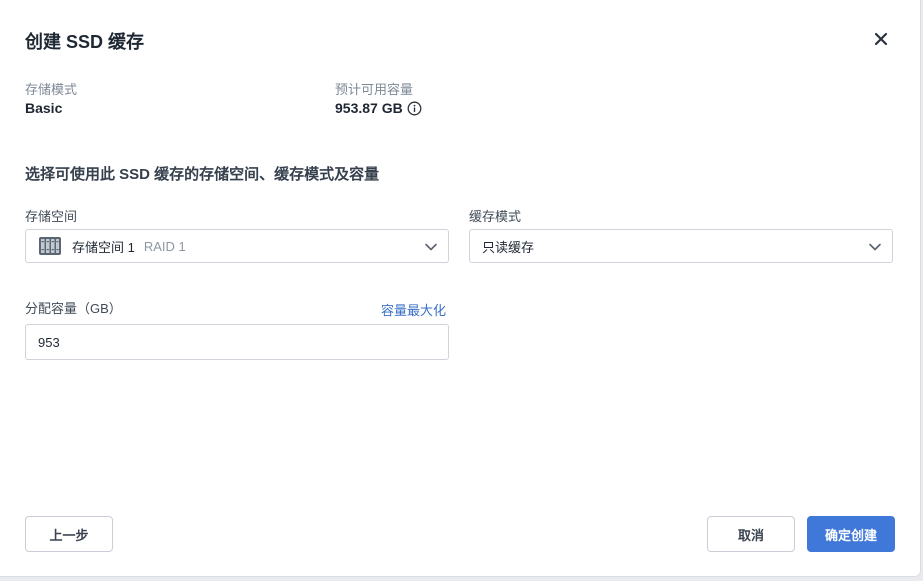 This screenshot has width=923, height=581. What do you see at coordinates (164, 246) in the screenshot?
I see `storage-pool-raid: RAID 1` at bounding box center [164, 246].